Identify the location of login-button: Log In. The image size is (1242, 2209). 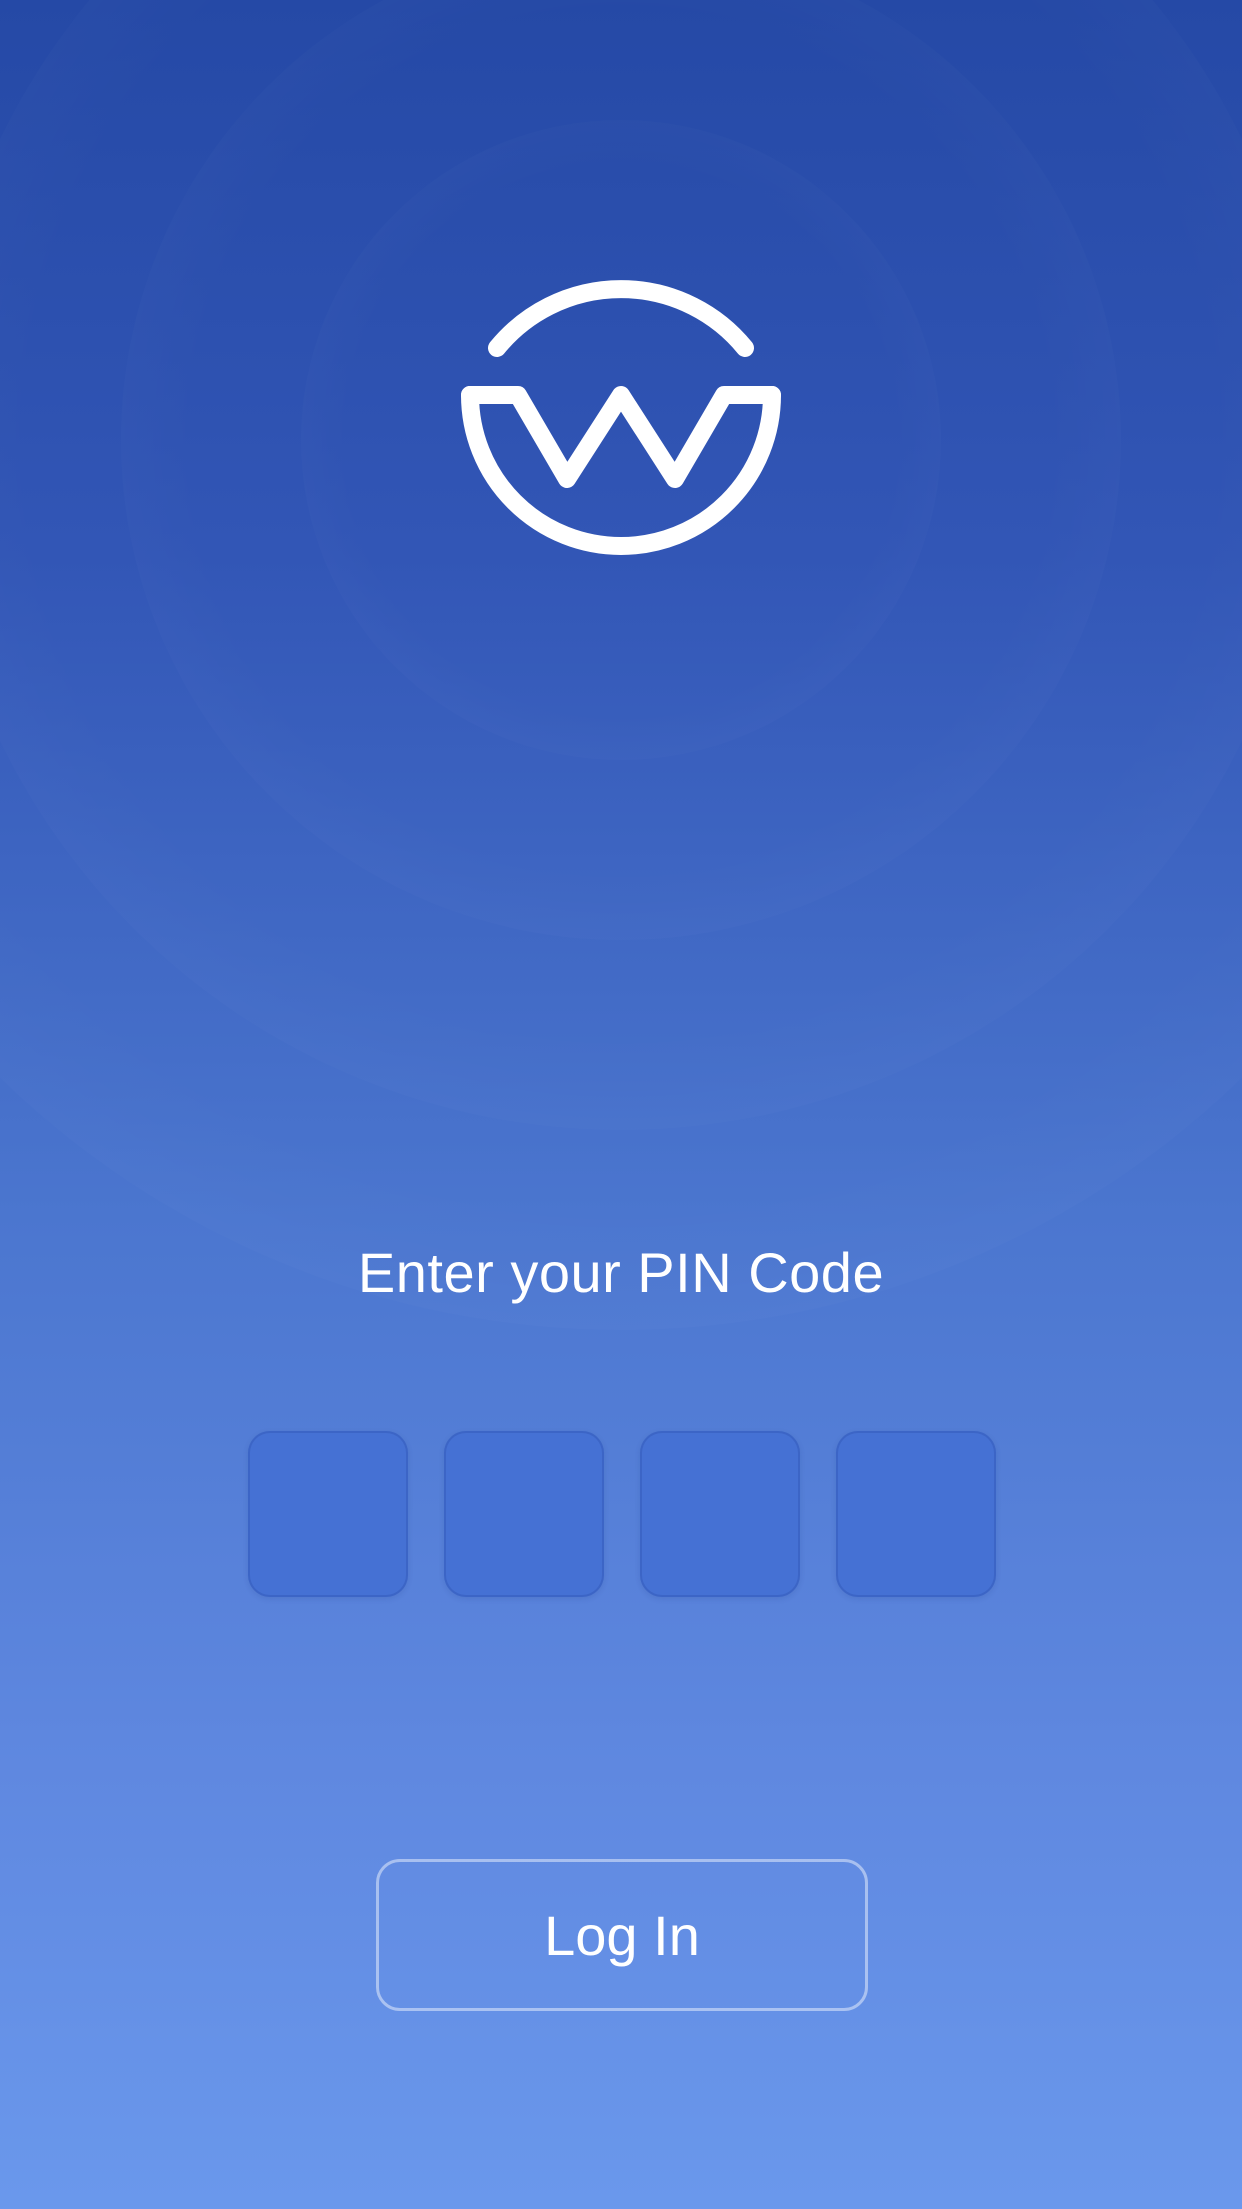
(622, 1935).